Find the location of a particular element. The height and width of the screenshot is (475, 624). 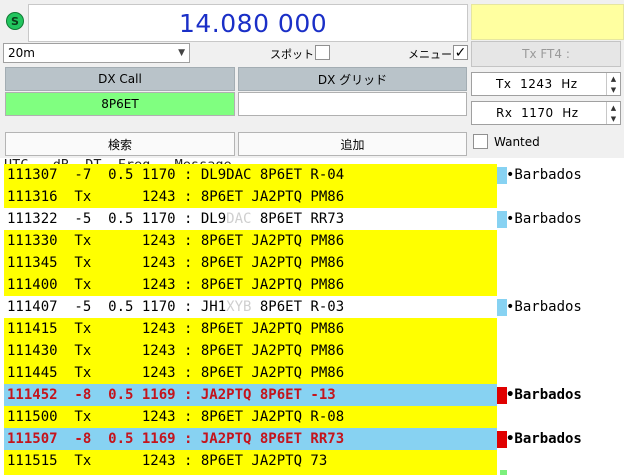

next-row-marker is located at coordinates (503, 472).